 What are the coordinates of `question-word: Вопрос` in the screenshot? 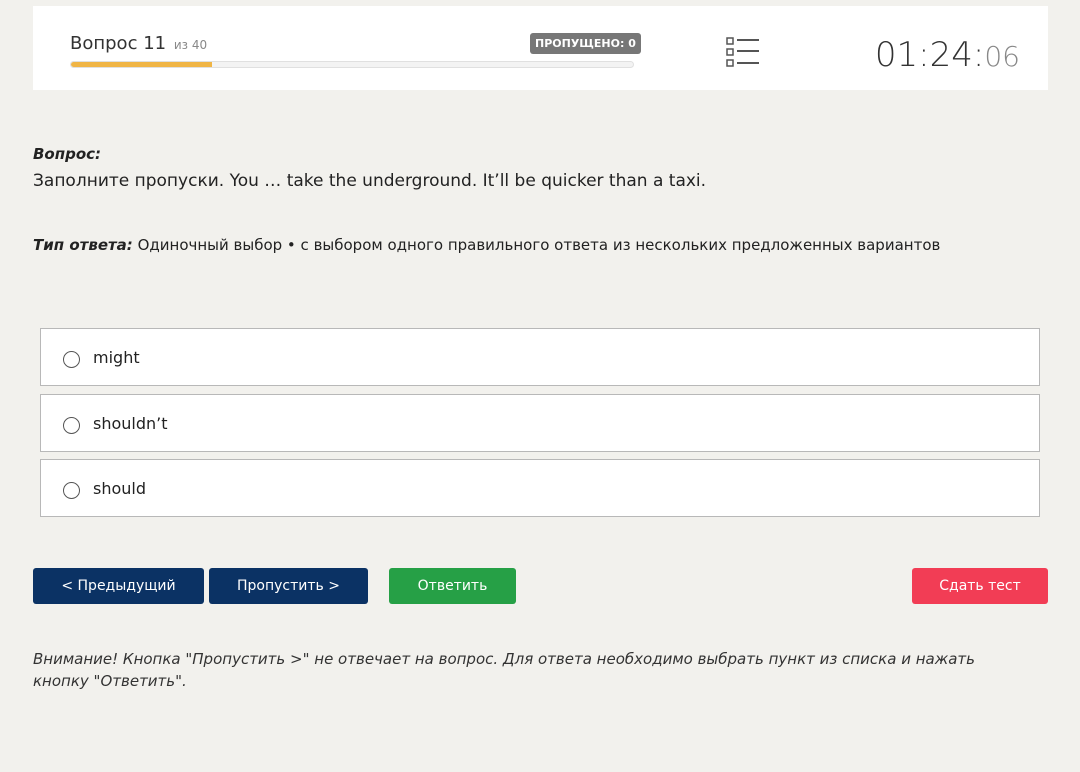 It's located at (104, 43).